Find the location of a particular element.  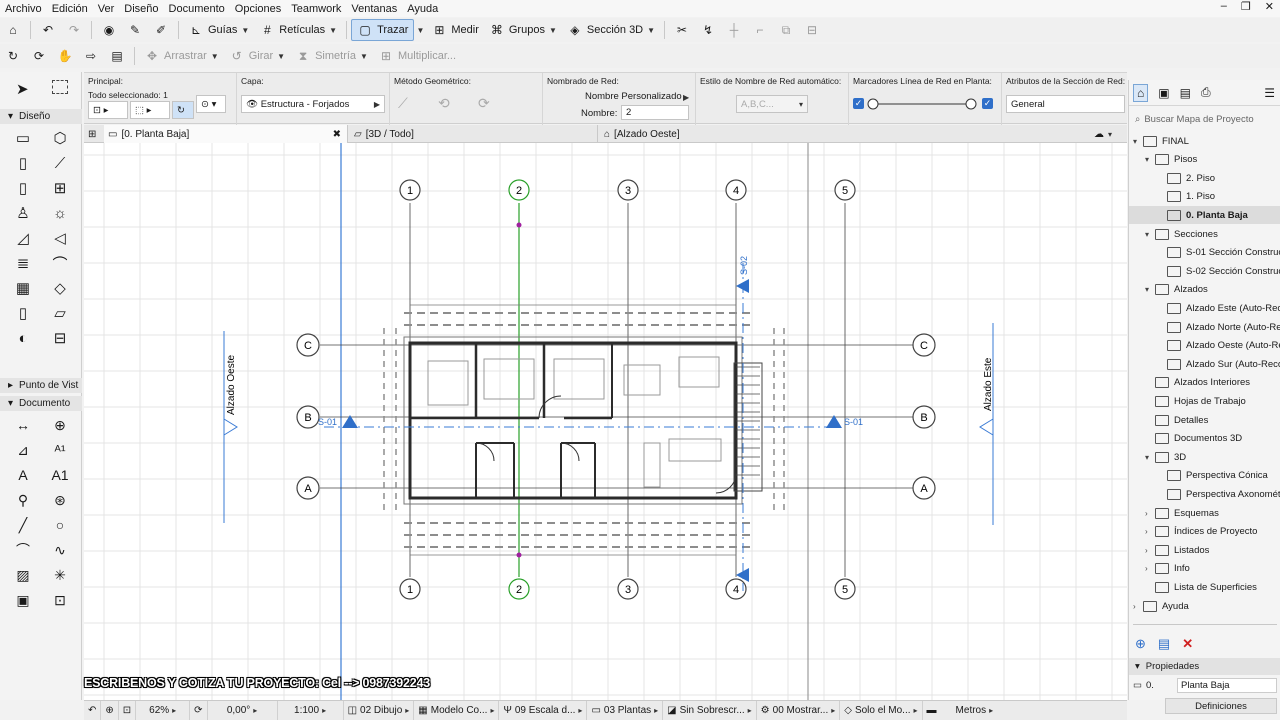

navigator-item: Documentos 3D is located at coordinates (1204, 439).